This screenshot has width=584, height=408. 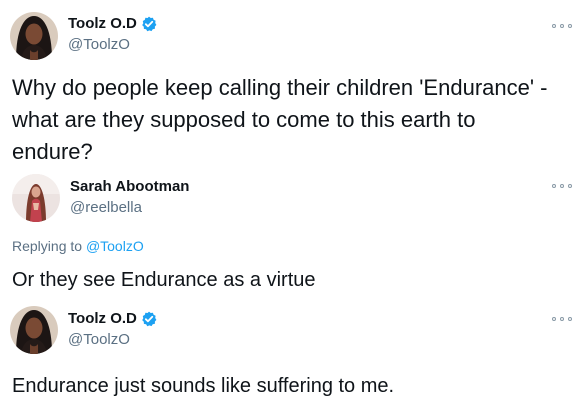 I want to click on avatar, so click(x=34, y=330).